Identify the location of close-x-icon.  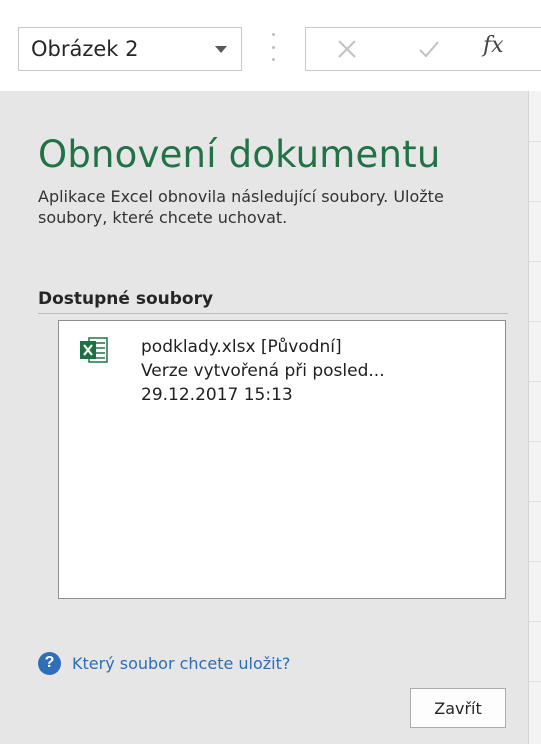
(347, 51).